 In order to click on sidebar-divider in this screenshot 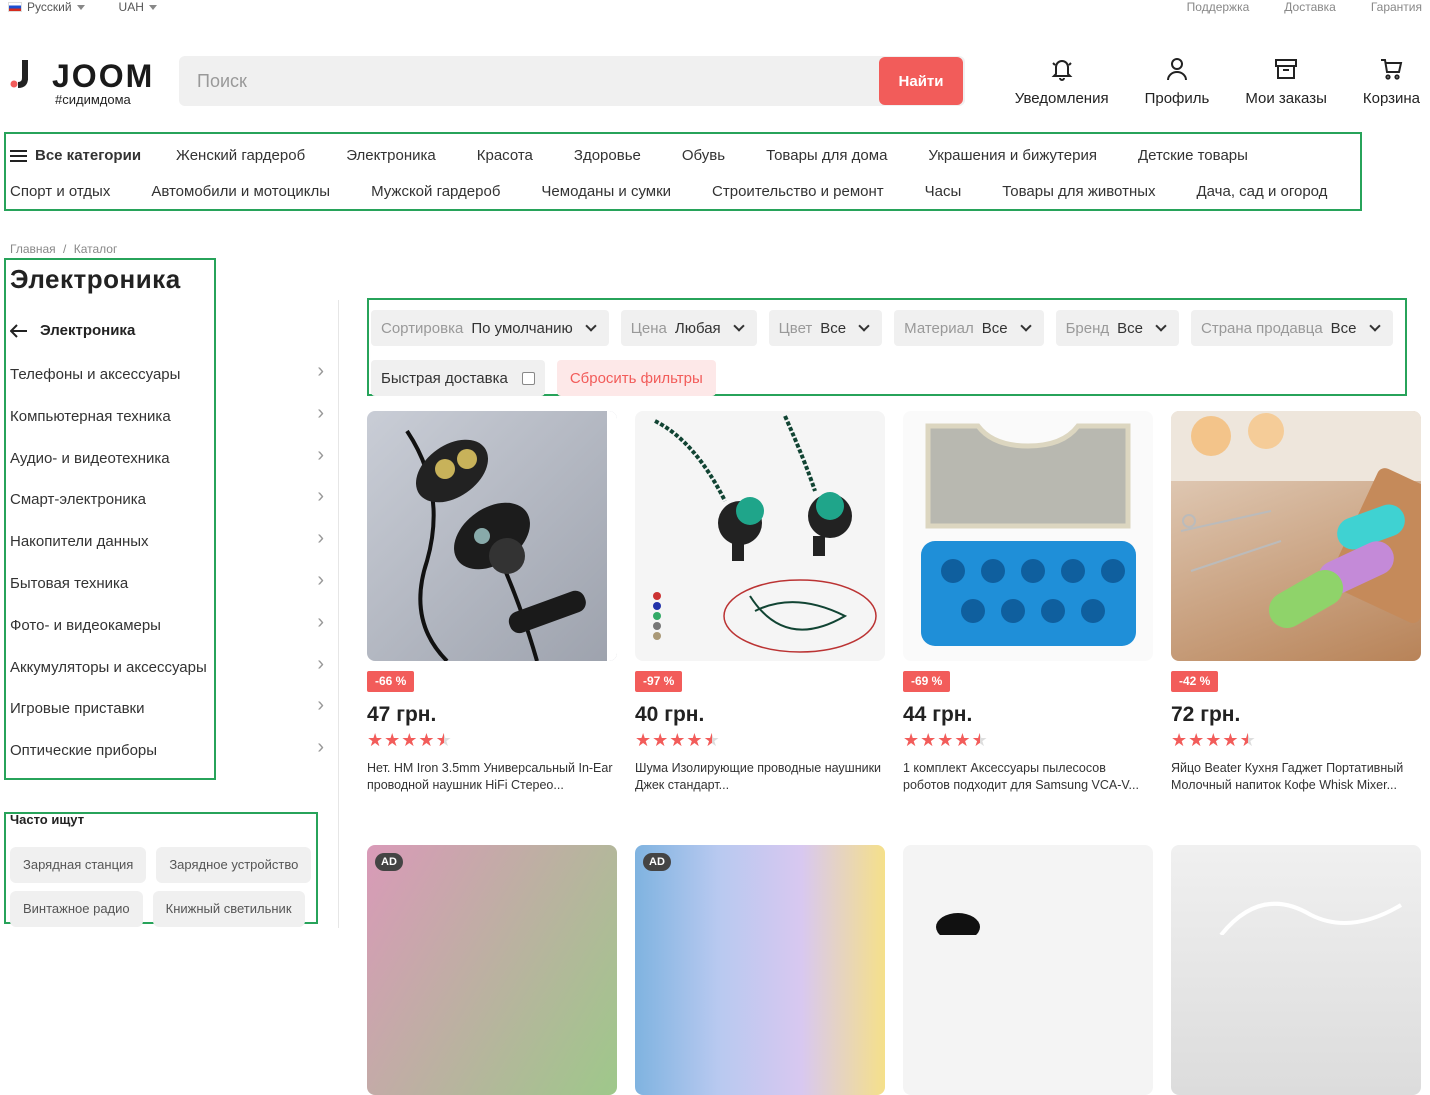, I will do `click(338, 614)`.